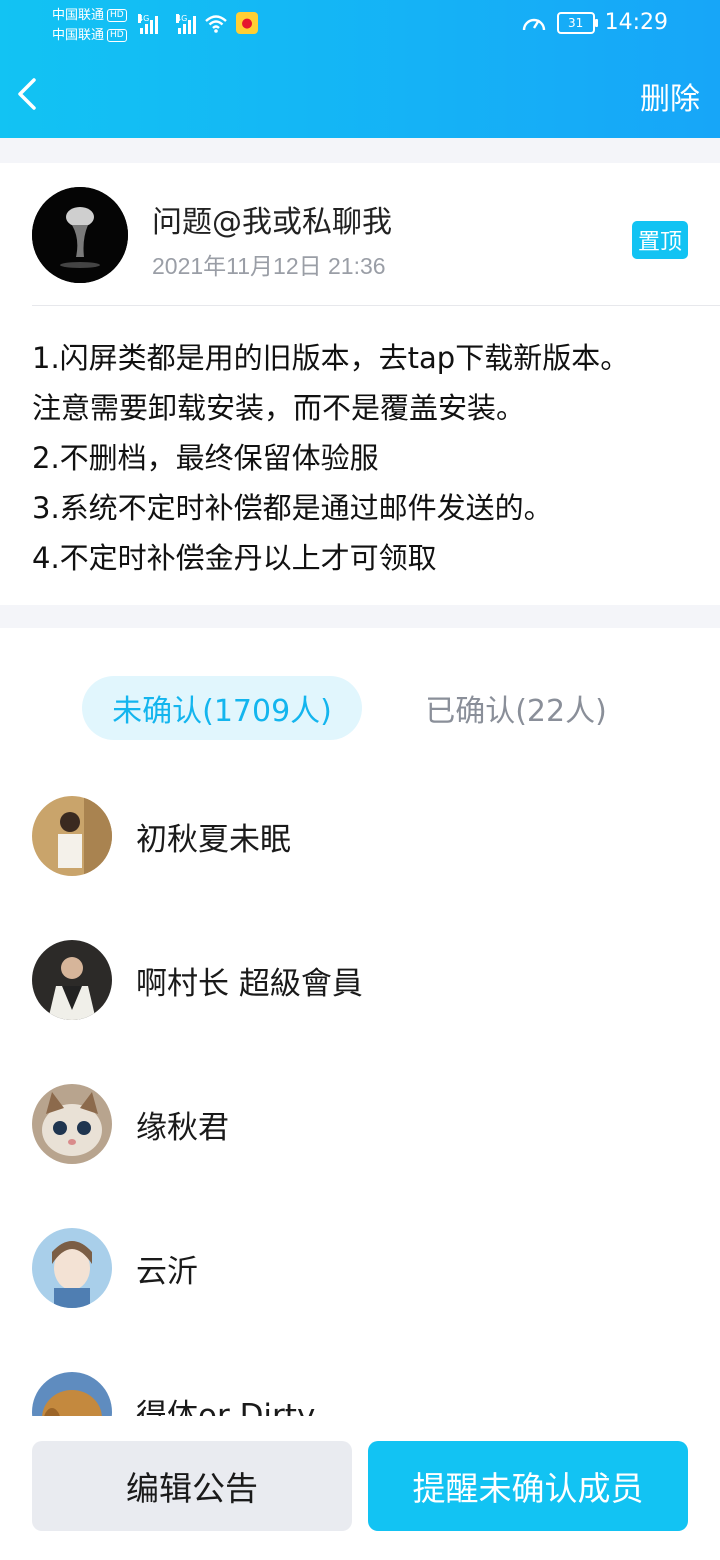 The image size is (720, 1560). I want to click on member-name: 得体or Dirty, so click(226, 1407).